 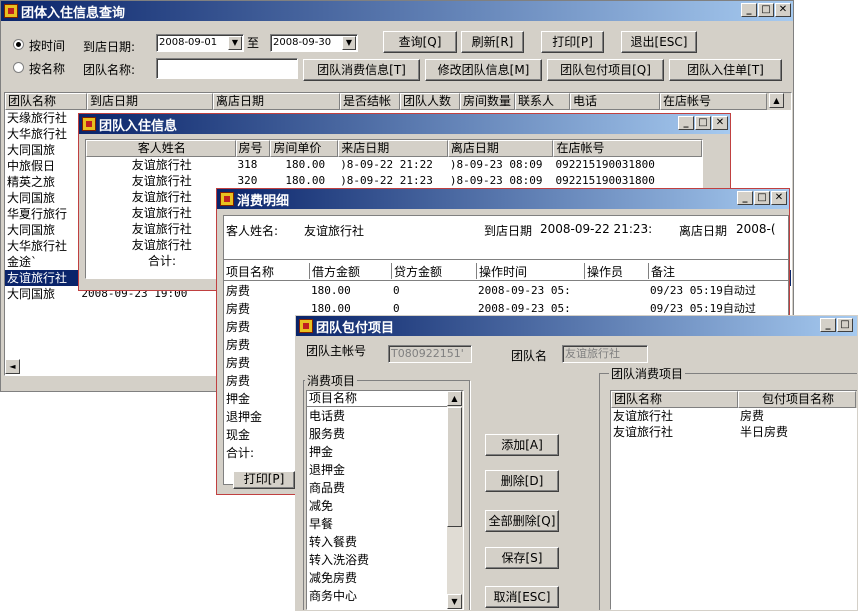 I want to click on col-header: 联系人, so click(x=542, y=101).